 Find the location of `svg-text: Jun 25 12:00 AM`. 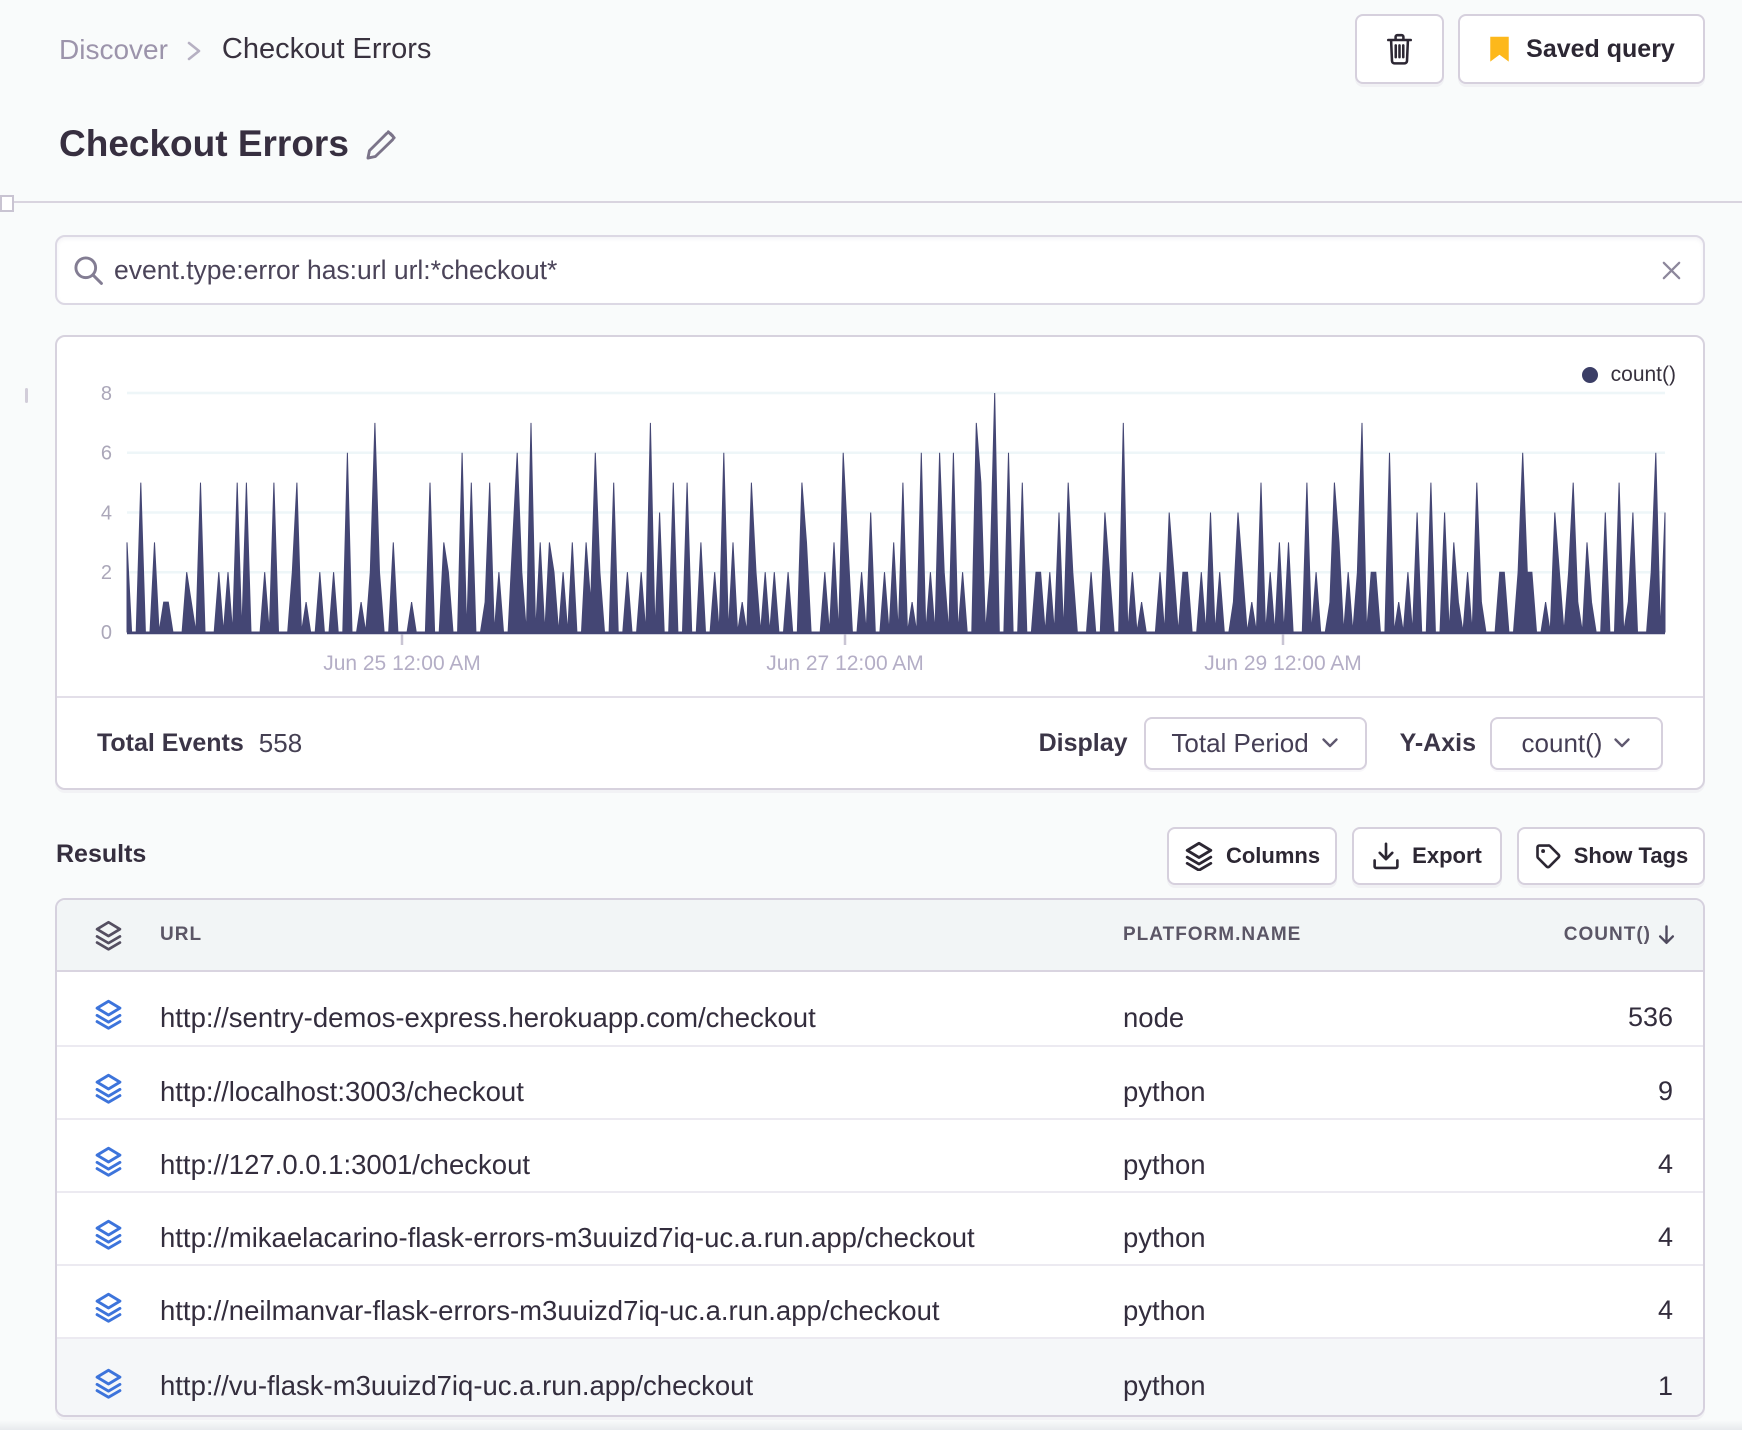

svg-text: Jun 25 12:00 AM is located at coordinates (402, 663).